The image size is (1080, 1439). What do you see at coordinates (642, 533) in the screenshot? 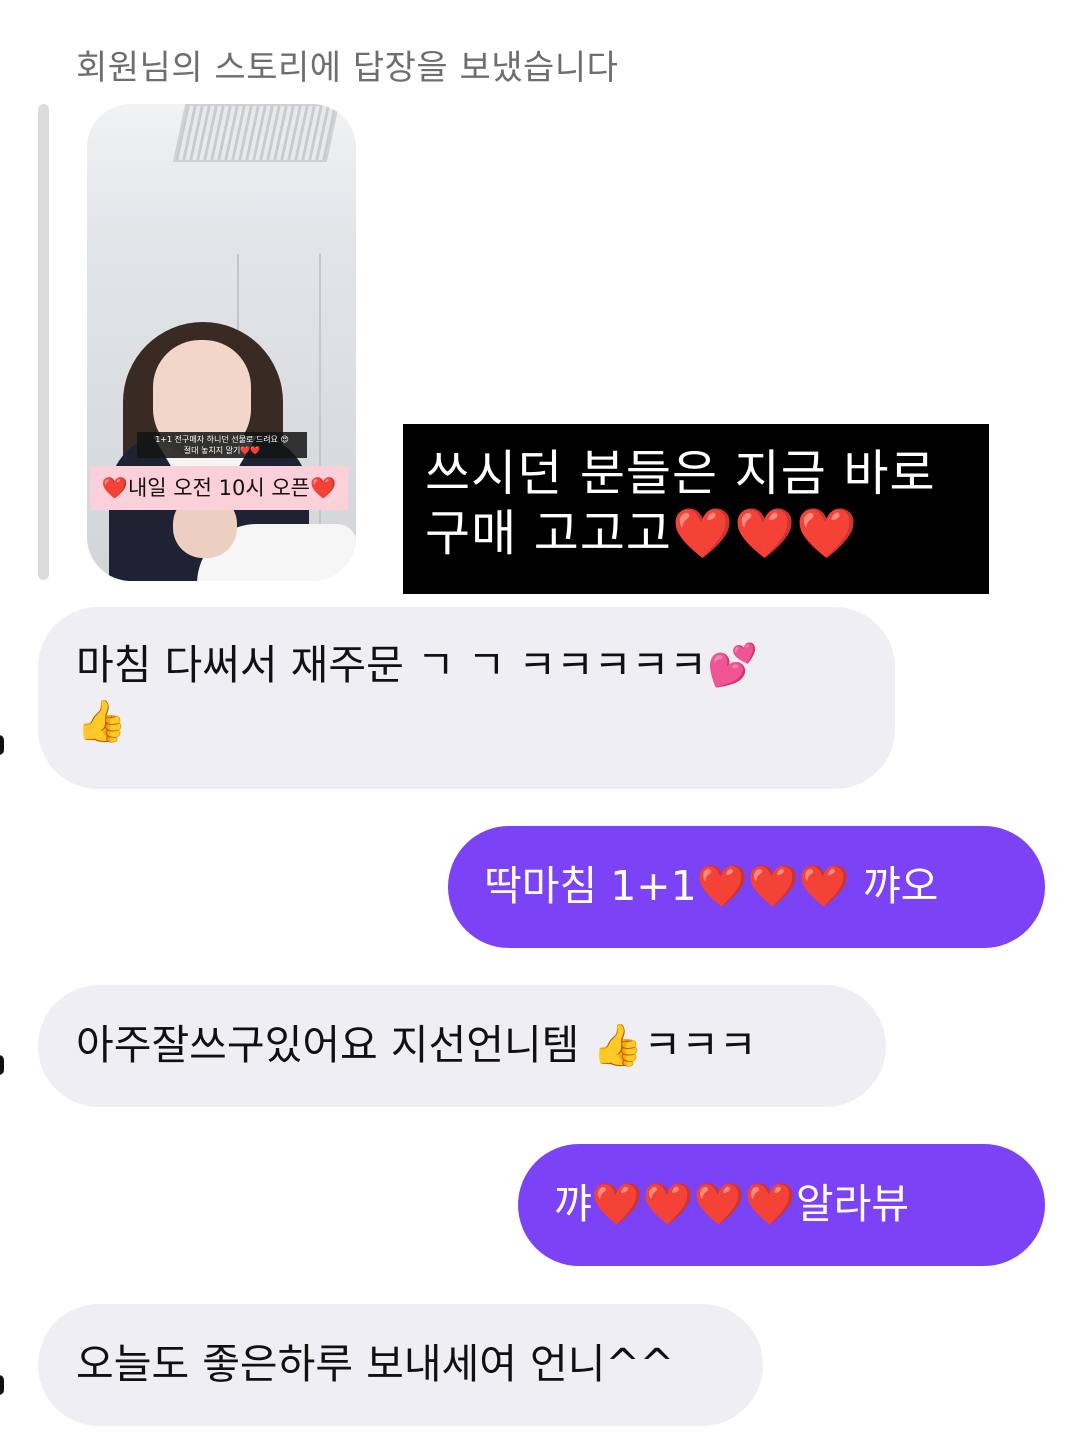
I see `story-overlay-line: 구매 고고고❤️❤️❤️` at bounding box center [642, 533].